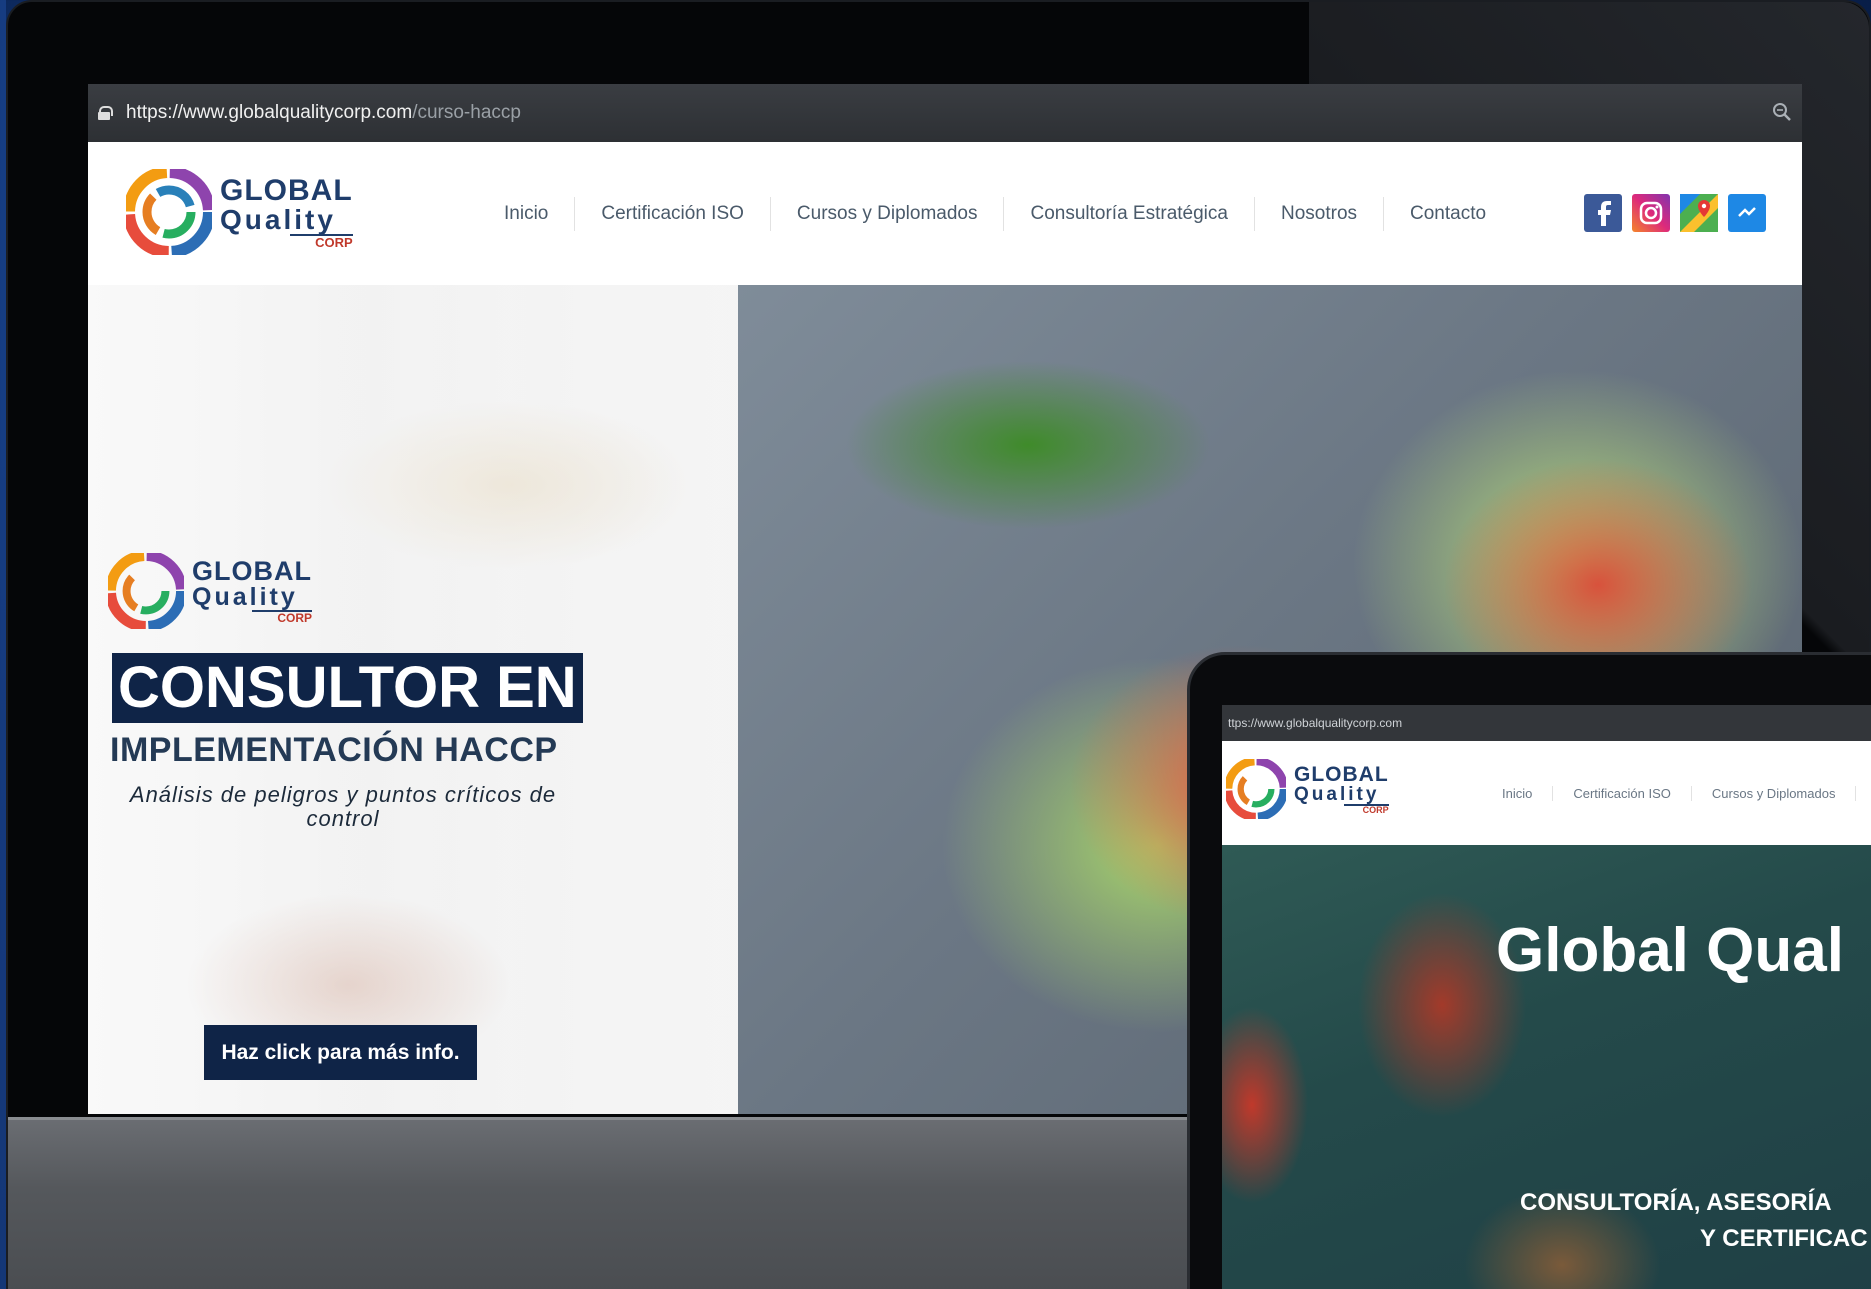 Image resolution: width=1871 pixels, height=1289 pixels. Describe the element at coordinates (673, 213) in the screenshot. I see `nav-certificacion-iso: Certificación ISO` at that location.